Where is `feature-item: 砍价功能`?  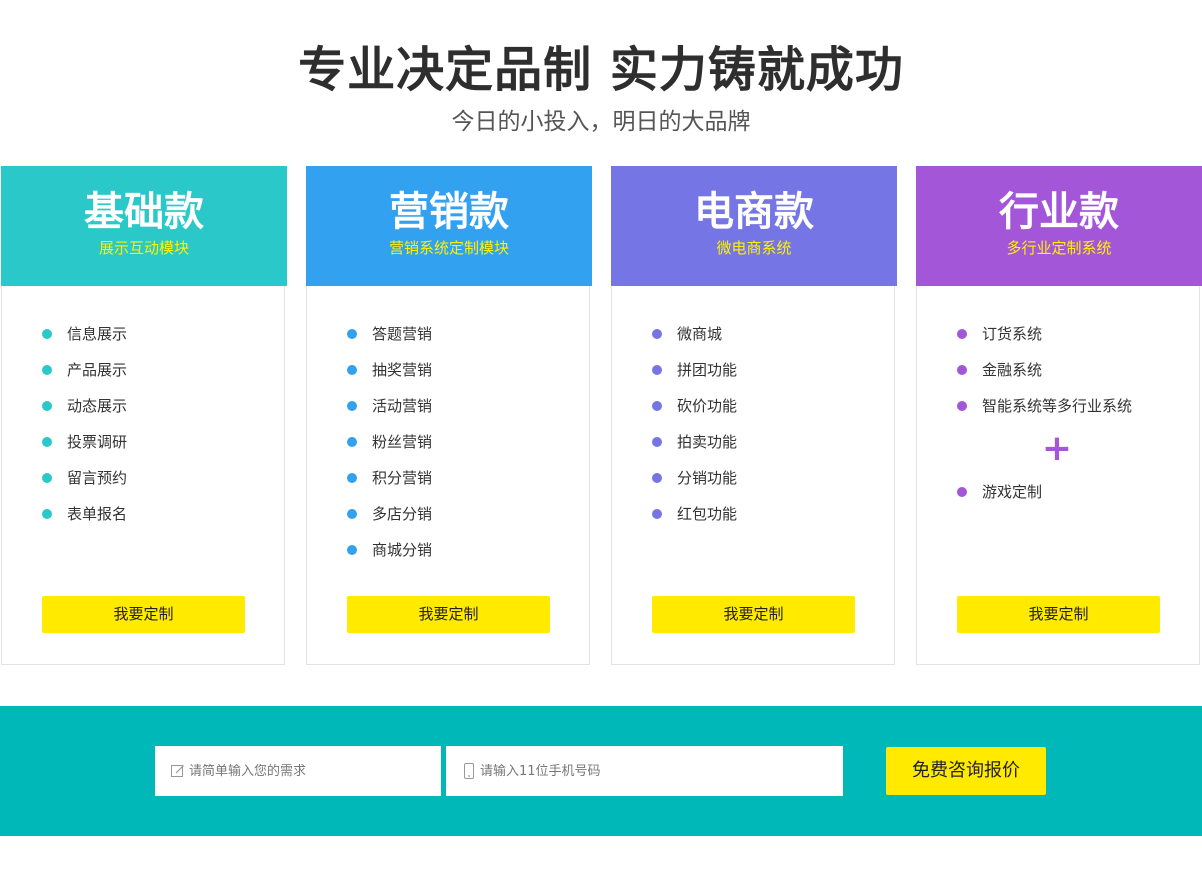 feature-item: 砍价功能 is located at coordinates (694, 406).